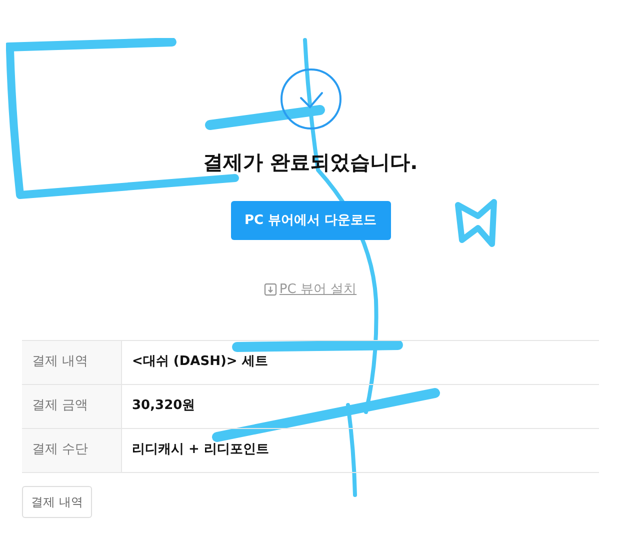 Image resolution: width=621 pixels, height=549 pixels. What do you see at coordinates (72, 450) in the screenshot?
I see `detail-label: 결제 수단` at bounding box center [72, 450].